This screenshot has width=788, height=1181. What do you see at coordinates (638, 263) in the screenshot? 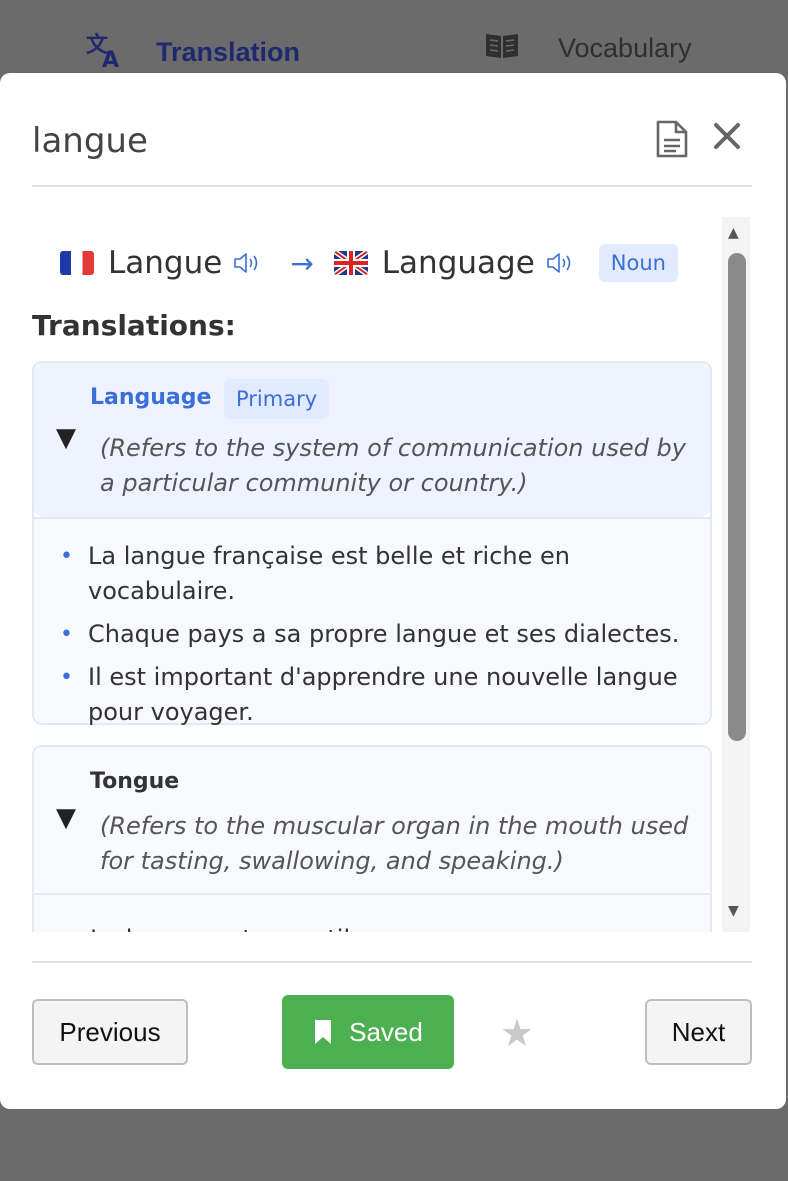
I see `part-of-speech-badge: Noun` at bounding box center [638, 263].